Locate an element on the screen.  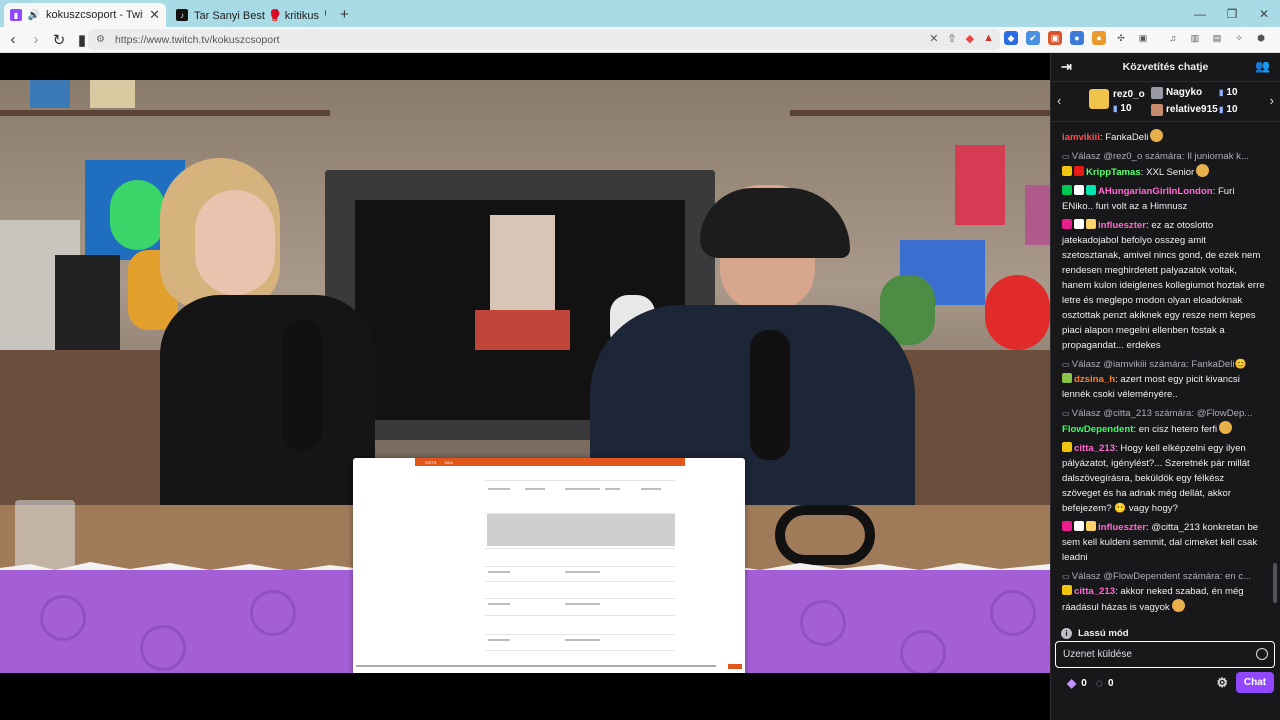
tab-twitch: ▮ 🔊 kokuszcsoport - Twitch ✕ is located at coordinates (85, 15).